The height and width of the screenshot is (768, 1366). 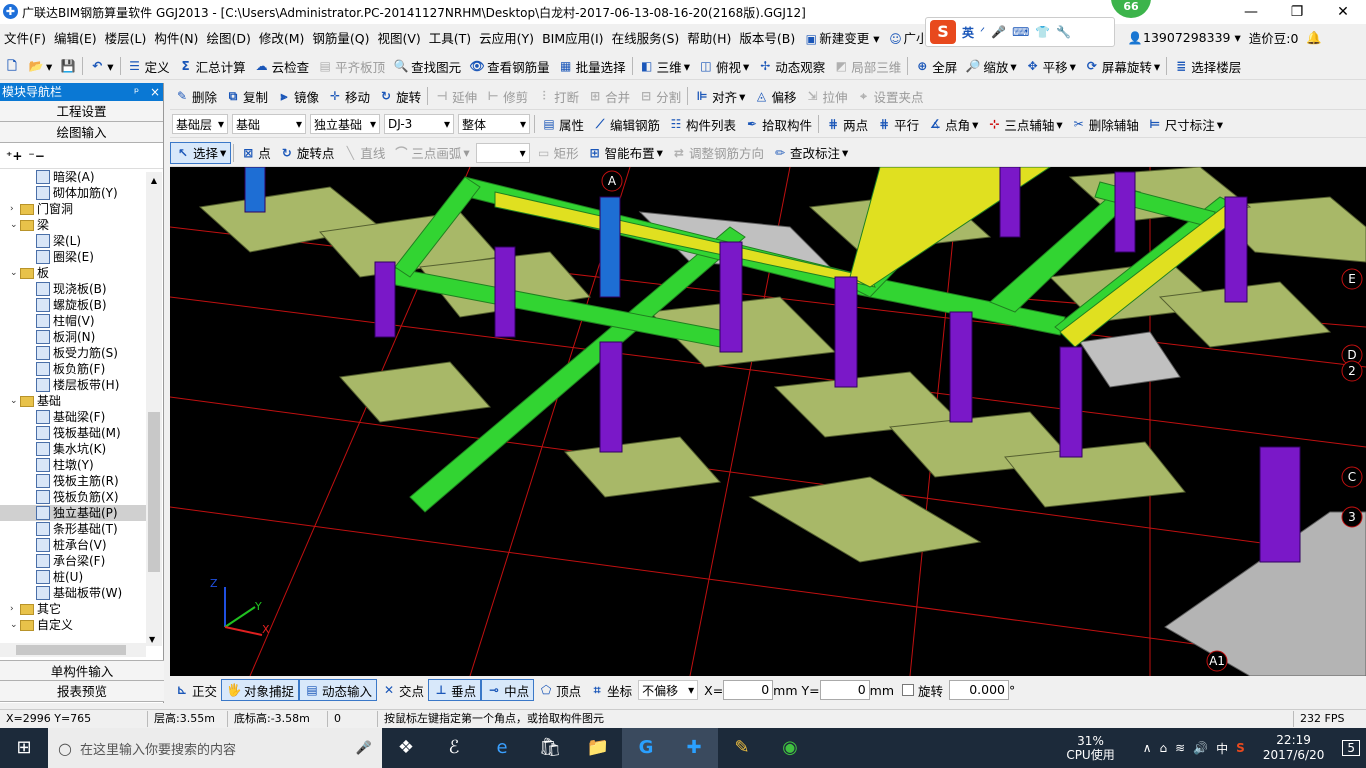 I want to click on tree-item: 圈梁(E), so click(x=73, y=257).